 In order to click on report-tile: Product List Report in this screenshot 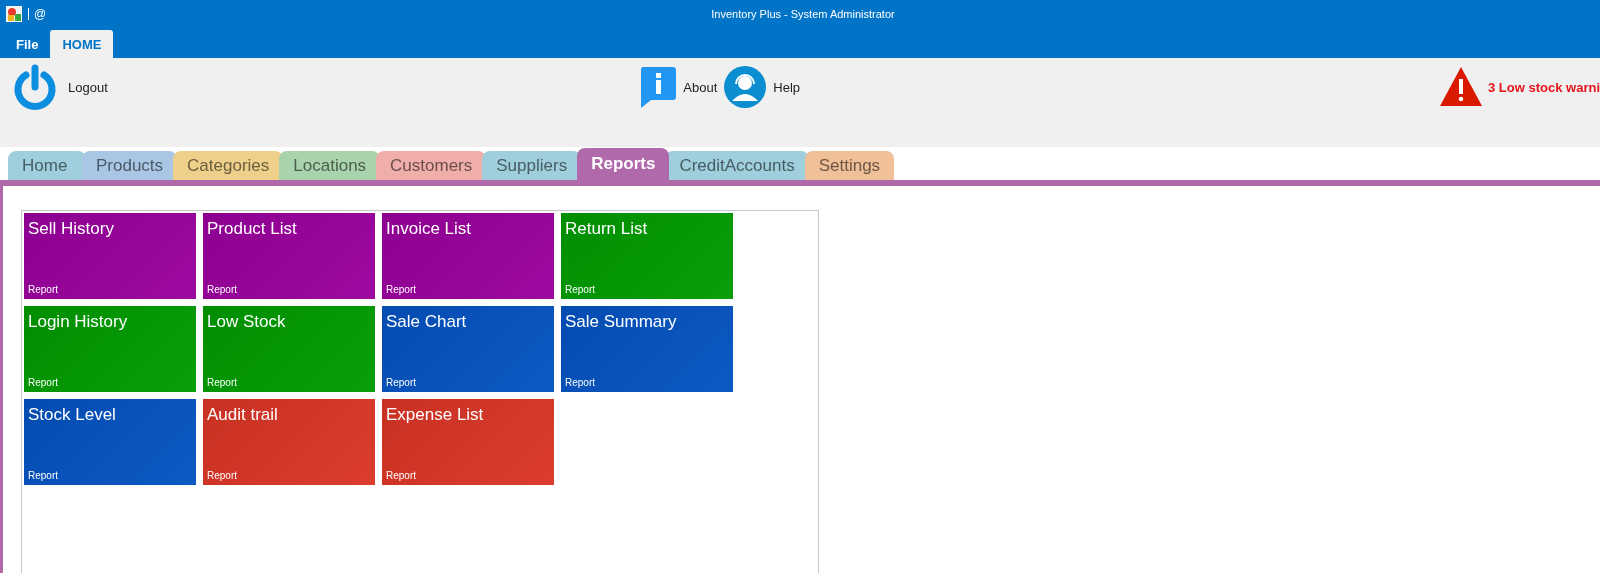, I will do `click(289, 256)`.